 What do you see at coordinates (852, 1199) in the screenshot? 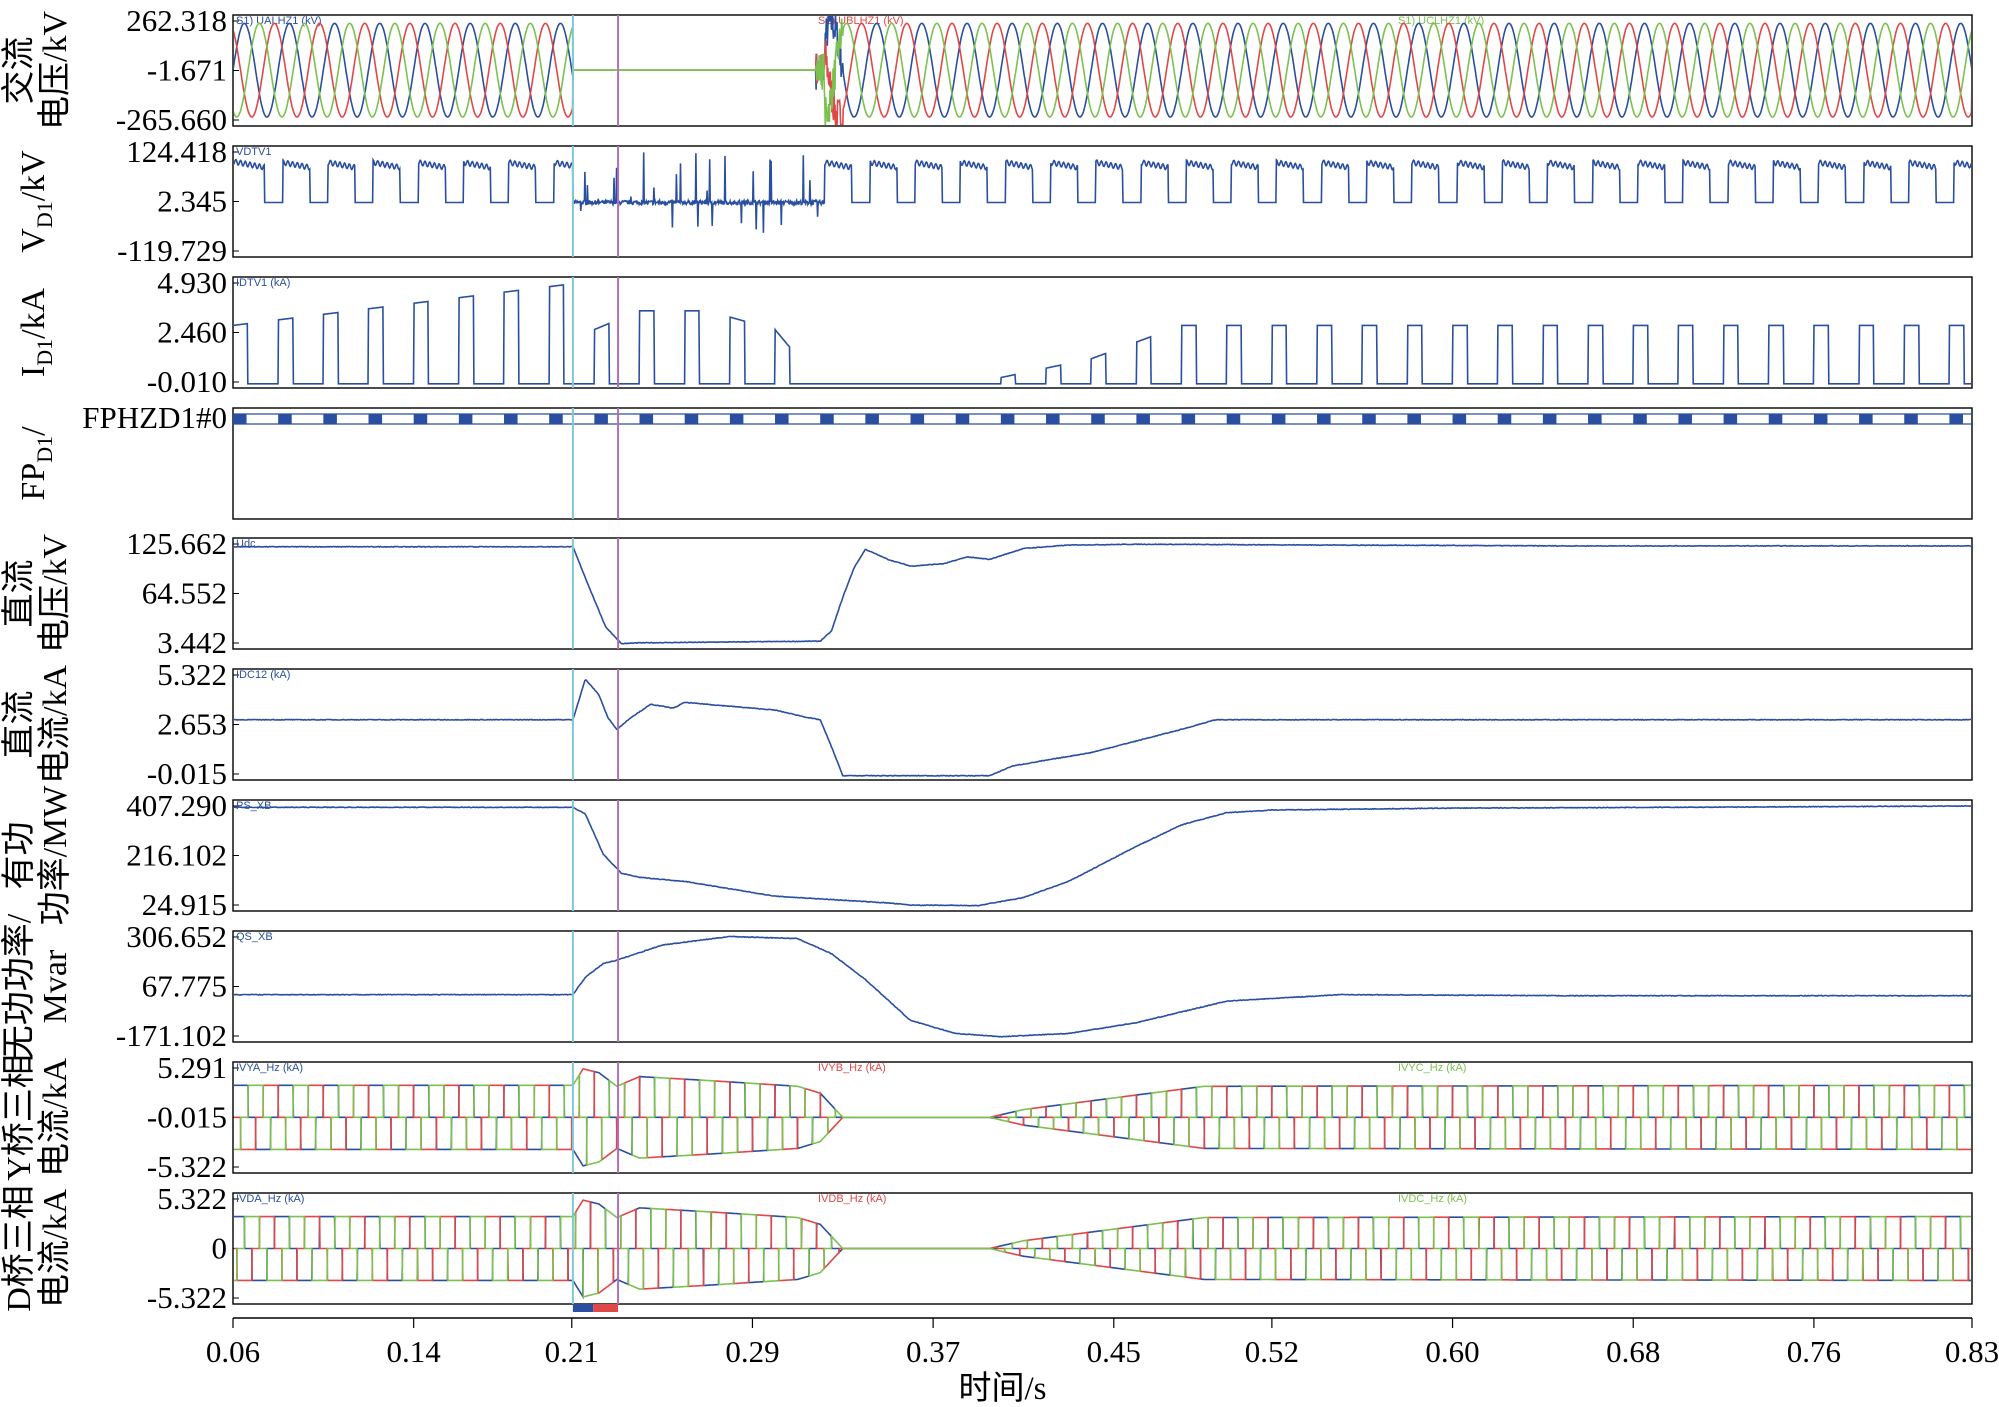
I see `series-legend: IVDB_Hz (kA)` at bounding box center [852, 1199].